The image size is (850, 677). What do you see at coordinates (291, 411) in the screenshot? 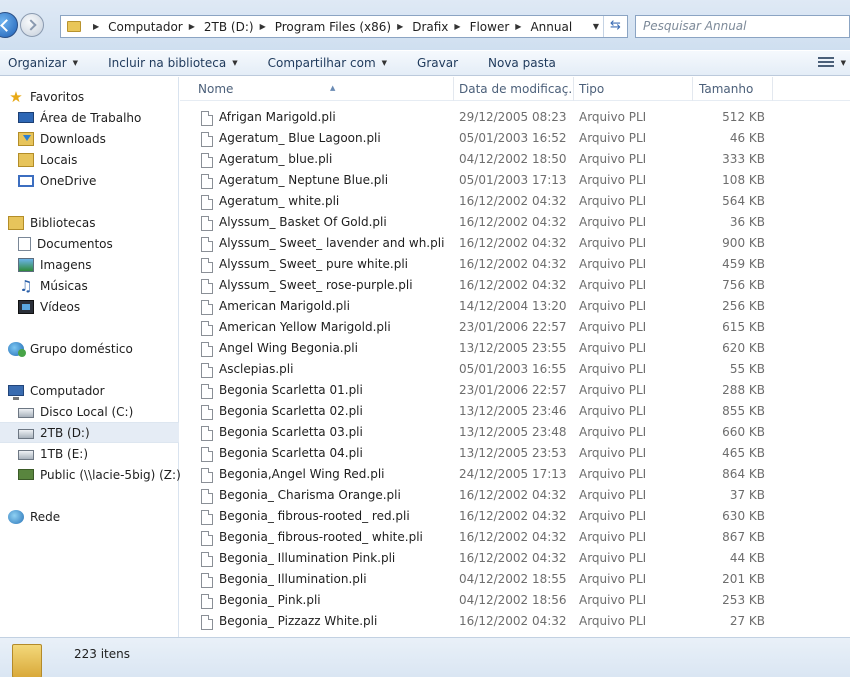
I see `file-name-text: Begonia Scarletta 02.pli` at bounding box center [291, 411].